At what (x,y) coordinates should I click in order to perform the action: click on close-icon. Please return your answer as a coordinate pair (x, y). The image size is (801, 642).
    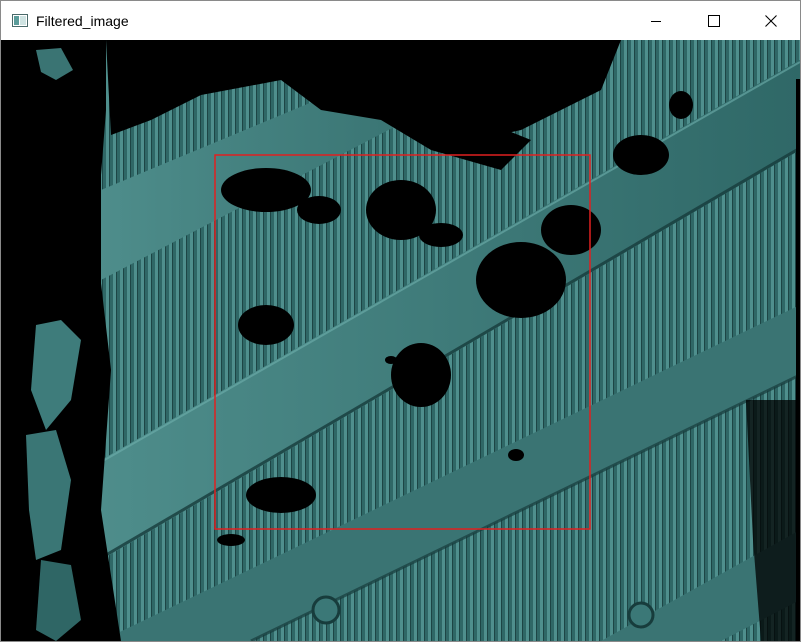
    Looking at the image, I should click on (771, 20).